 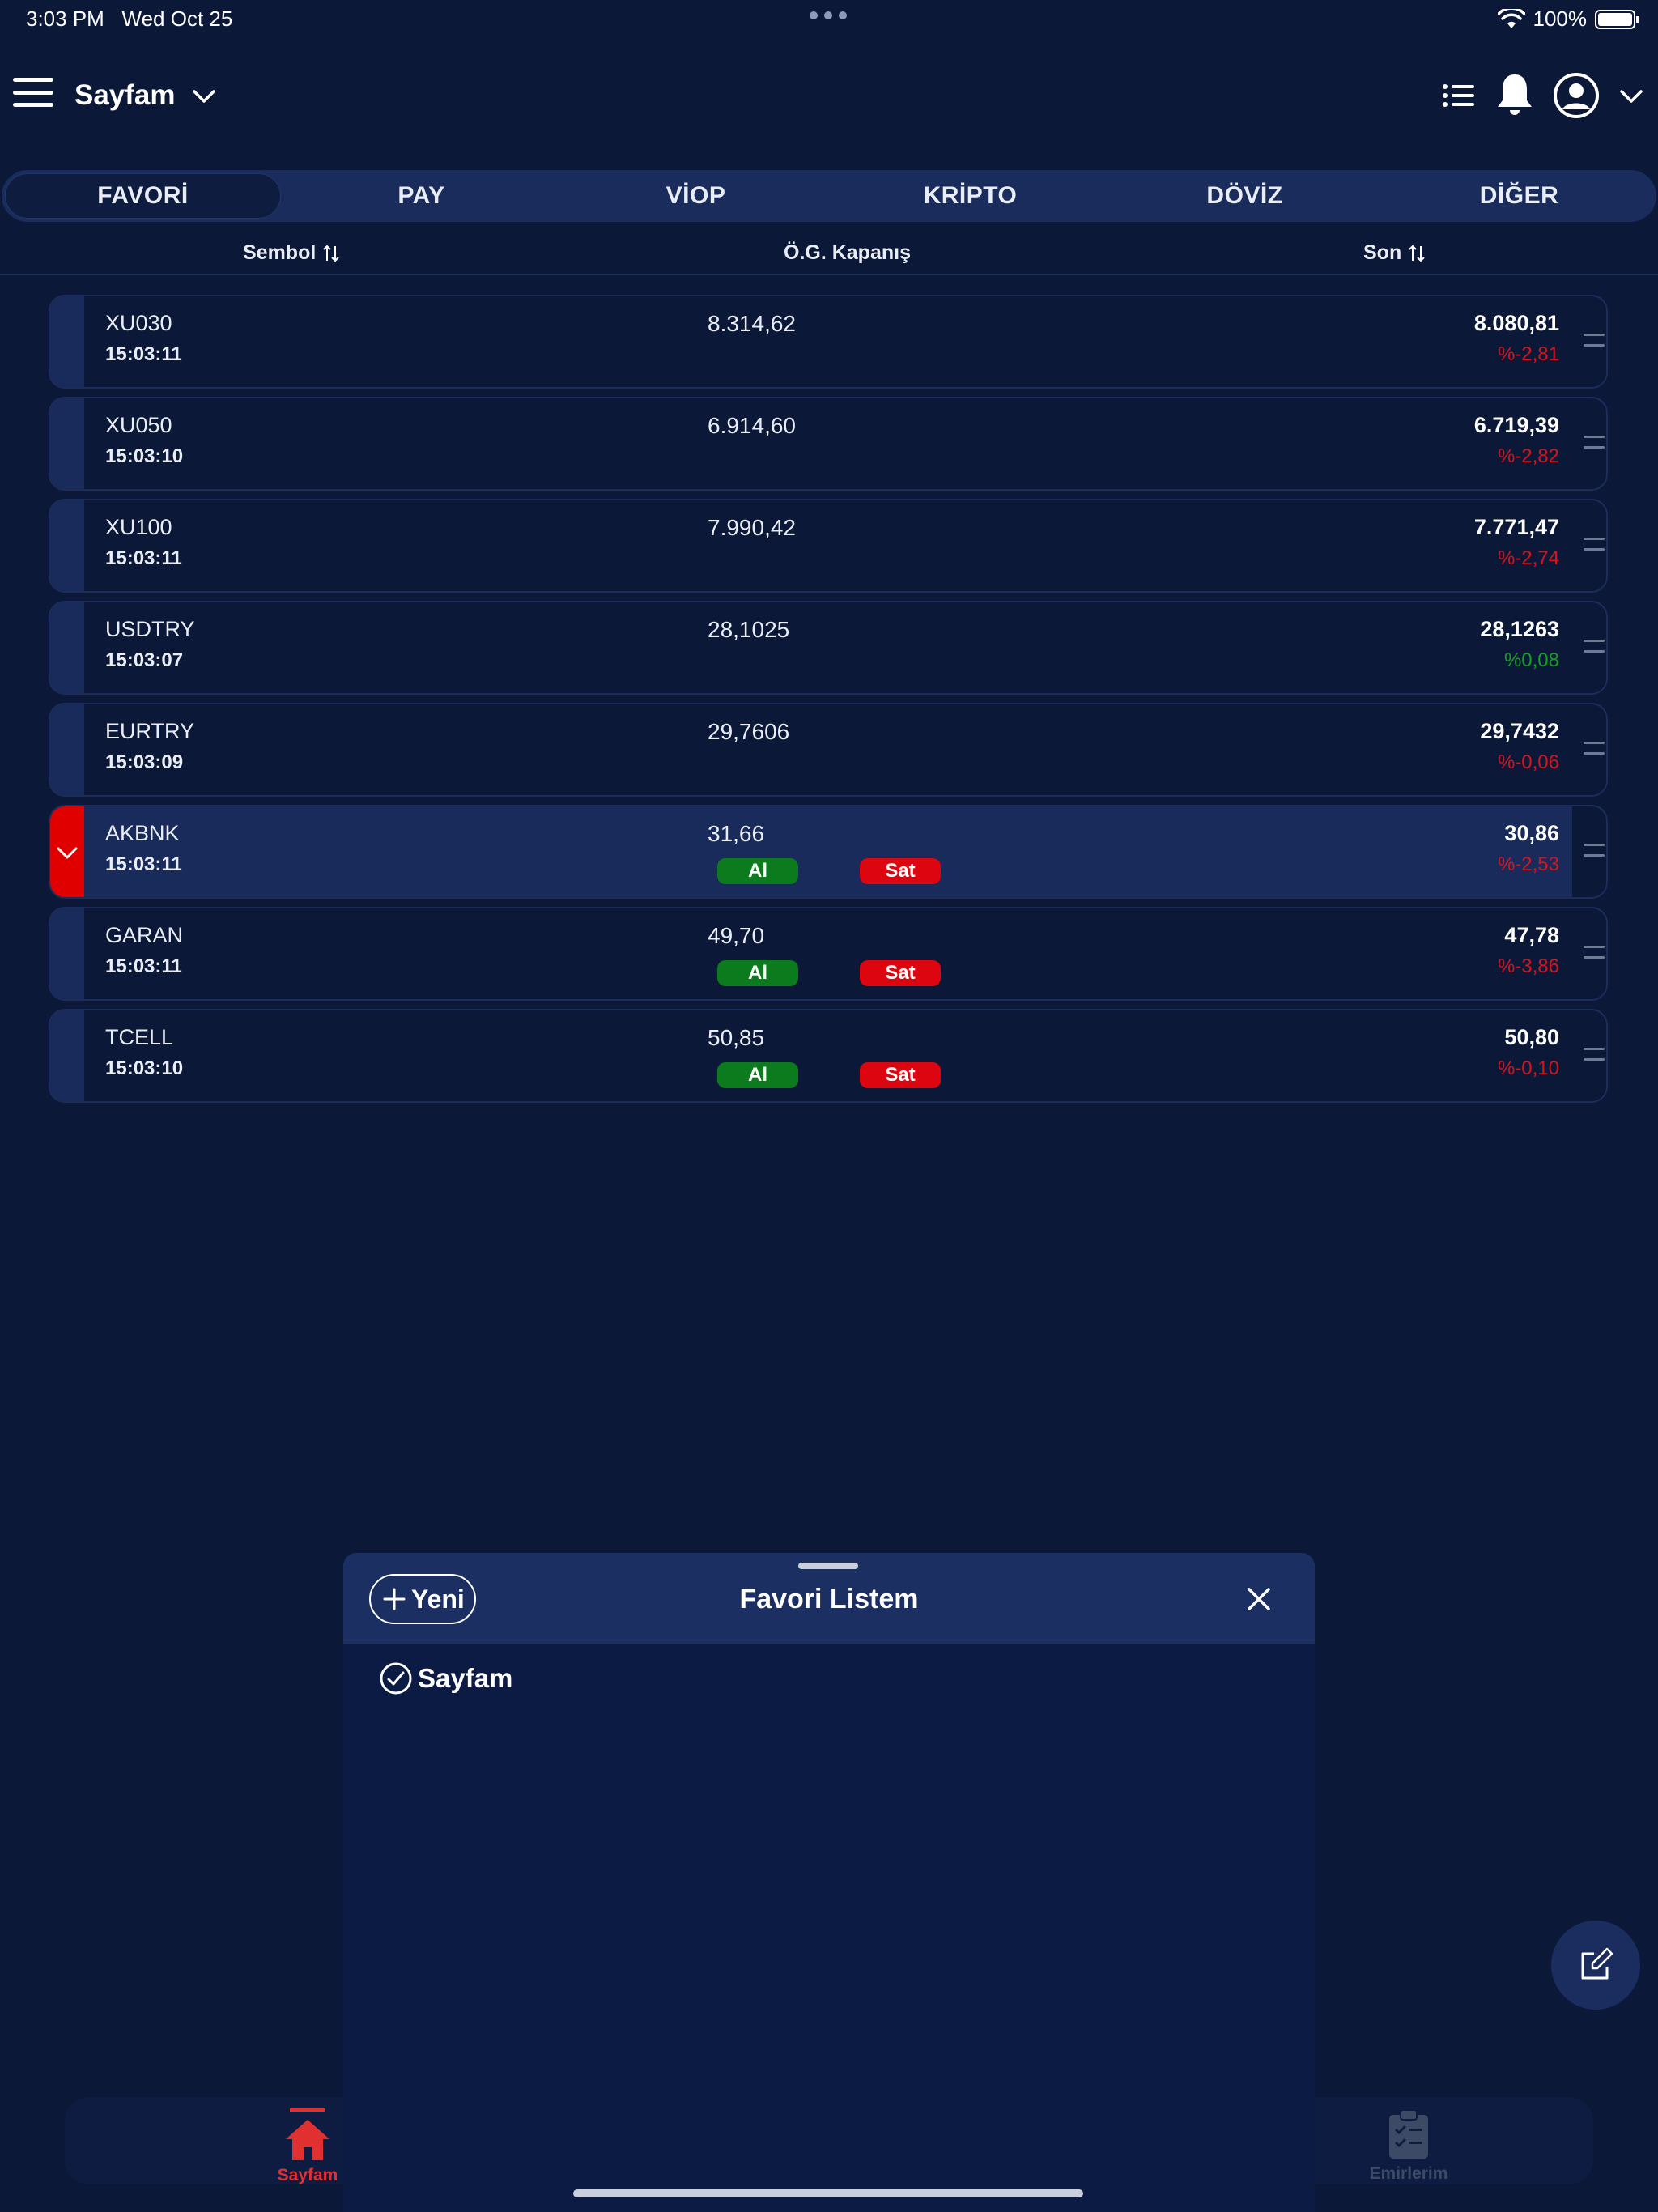 I want to click on column-prev-close: Ö.G. Kapanış, so click(x=847, y=253).